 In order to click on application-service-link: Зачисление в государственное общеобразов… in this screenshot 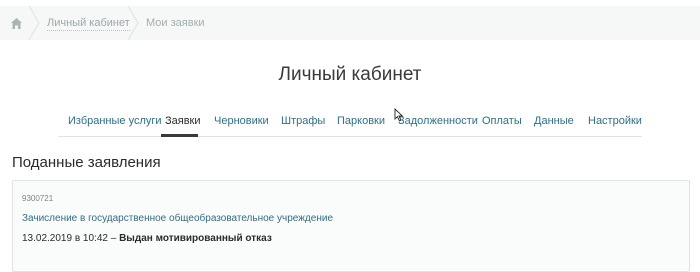, I will do `click(177, 218)`.